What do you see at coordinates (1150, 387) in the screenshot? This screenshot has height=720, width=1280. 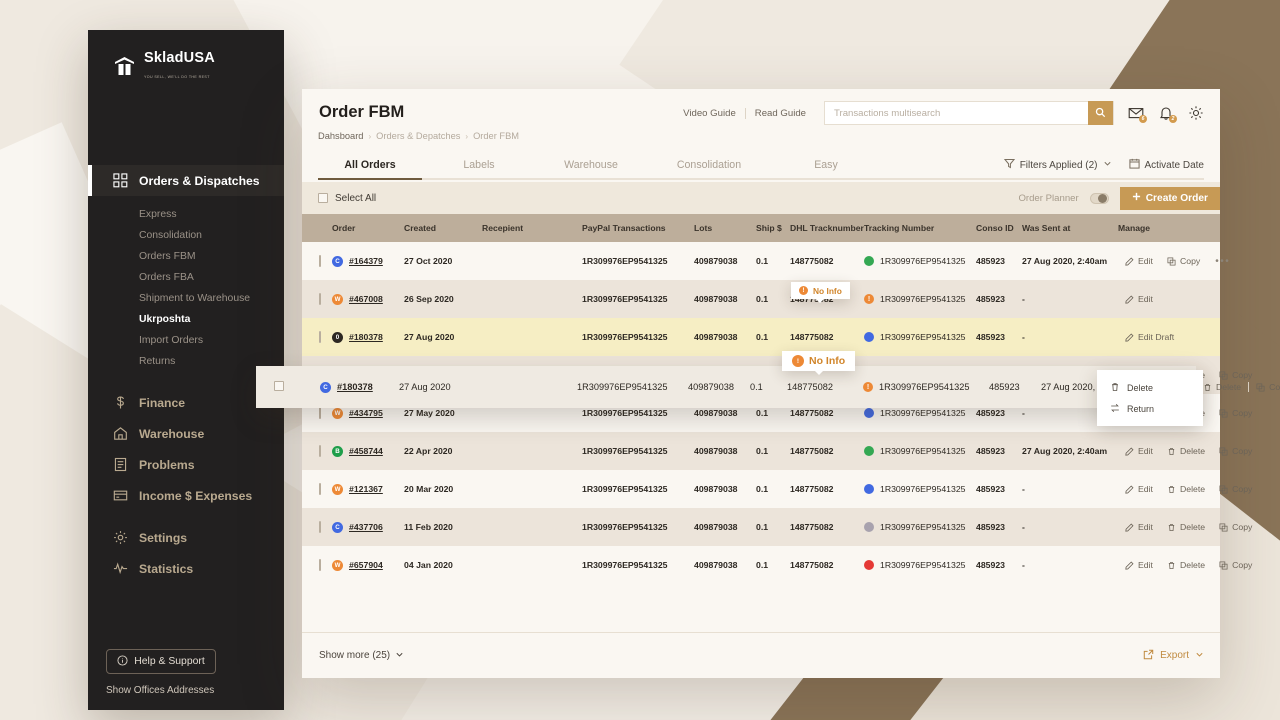 I see `menu-item-delete: Delete` at bounding box center [1150, 387].